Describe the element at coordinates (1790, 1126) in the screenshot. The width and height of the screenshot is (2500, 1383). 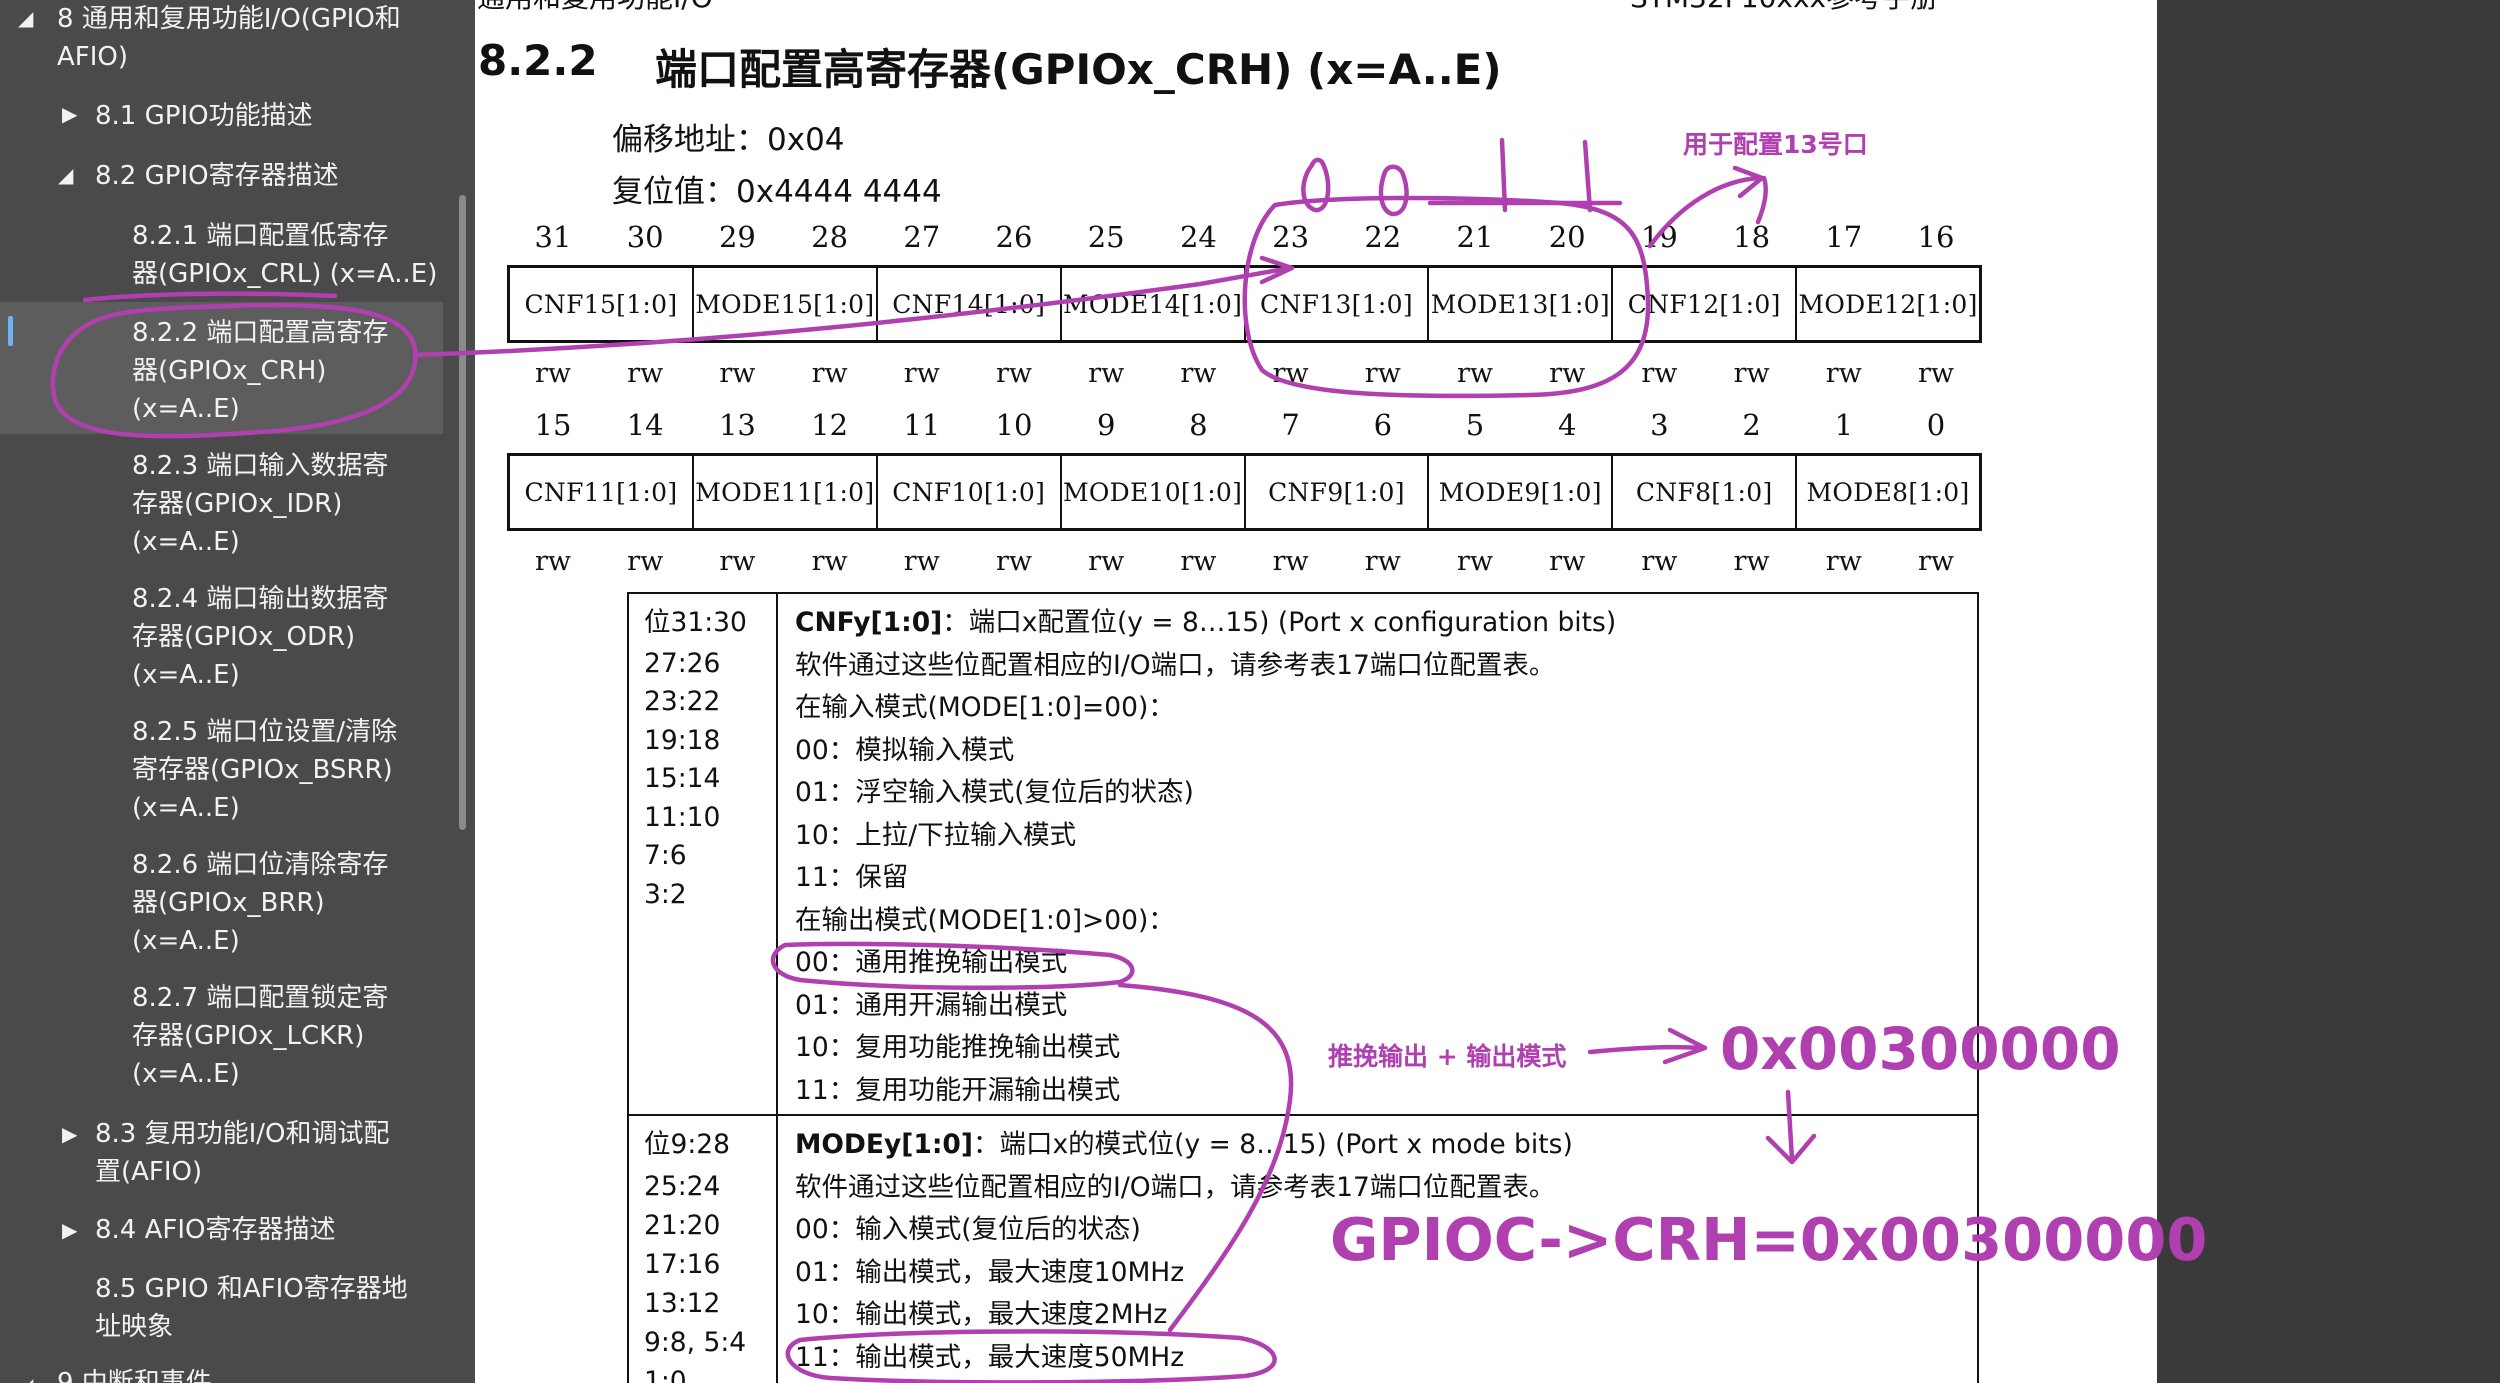
I see `annotation-arrow-down` at that location.